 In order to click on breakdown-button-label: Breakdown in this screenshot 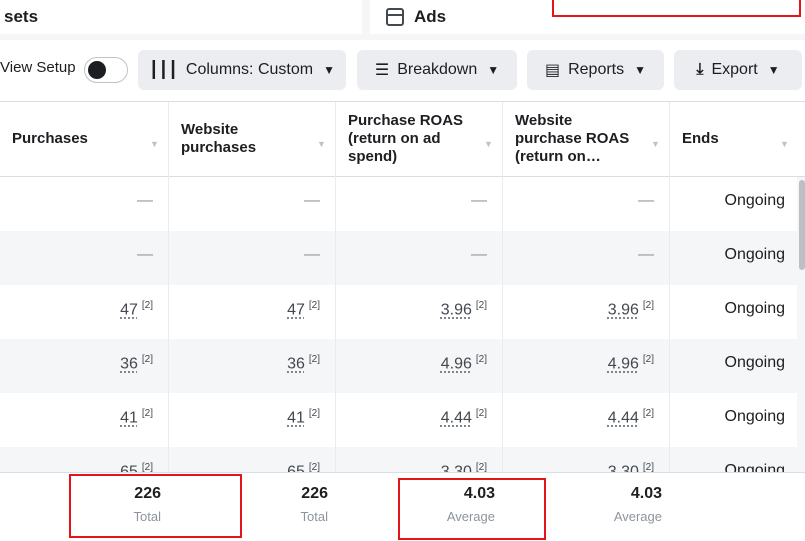, I will do `click(437, 69)`.